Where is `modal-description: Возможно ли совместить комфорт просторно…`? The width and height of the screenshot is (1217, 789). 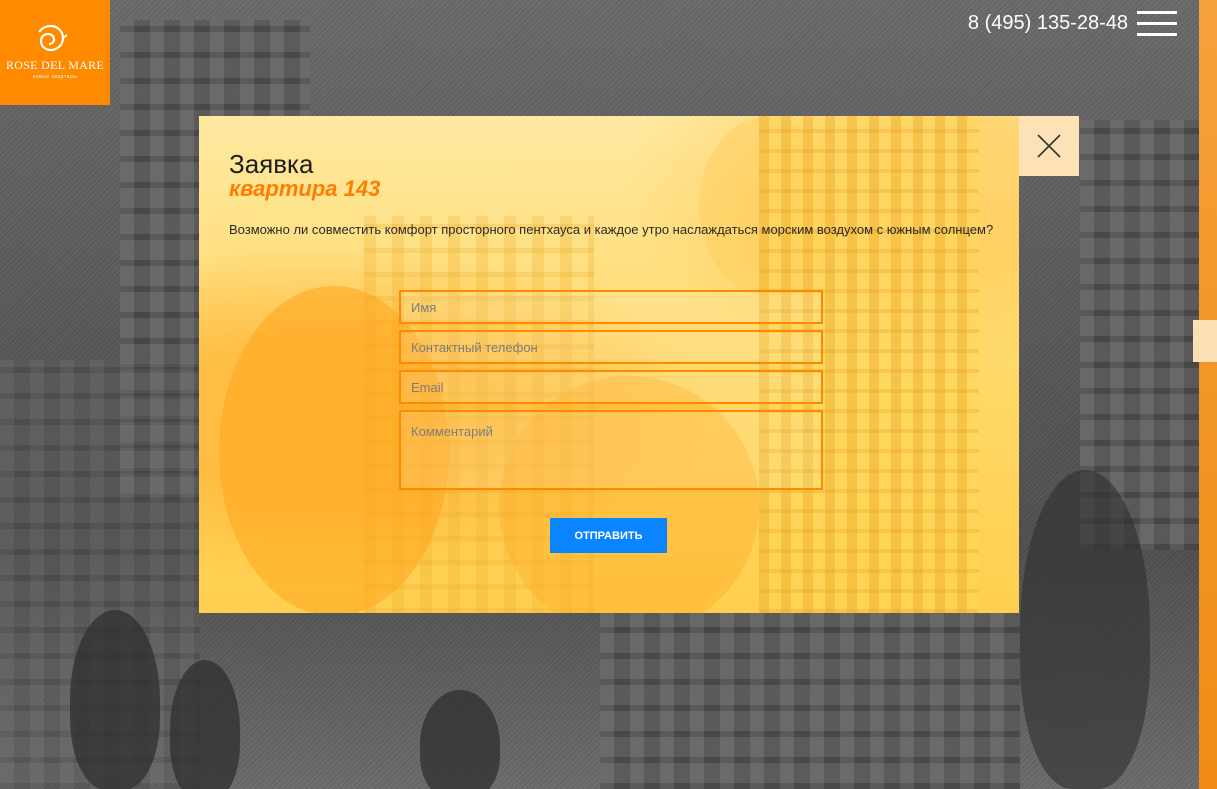
modal-description: Возможно ли совместить комфорт просторно… is located at coordinates (611, 229).